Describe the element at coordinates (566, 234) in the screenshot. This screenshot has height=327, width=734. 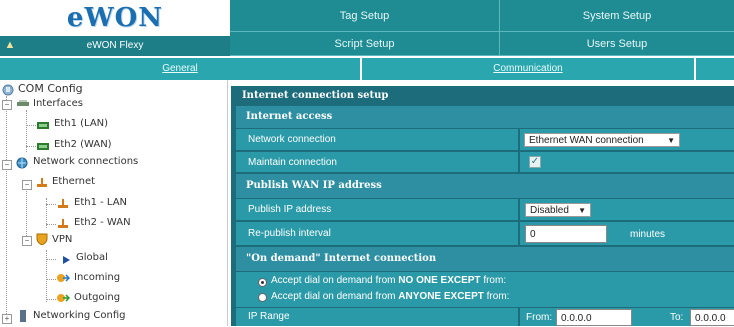
I see `republish-interval-input: 0` at that location.